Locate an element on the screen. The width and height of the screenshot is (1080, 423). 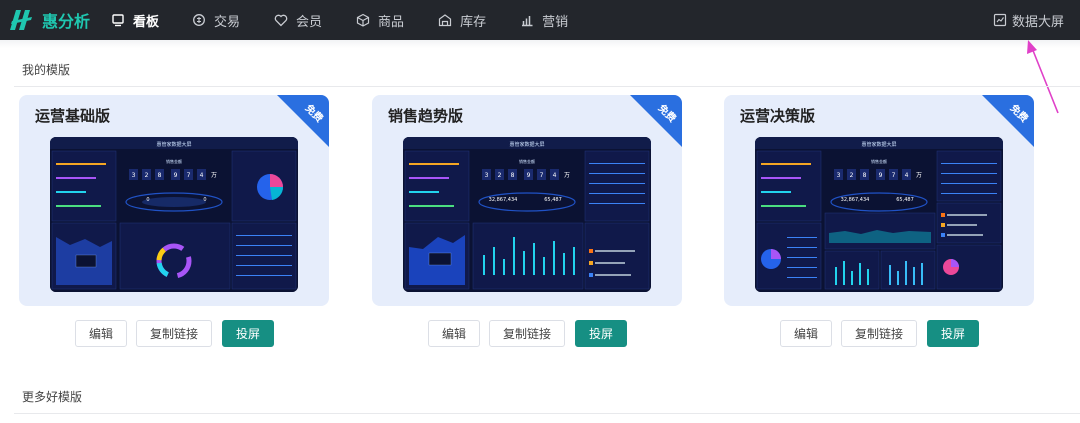
data-screen-link: 数据大屏 is located at coordinates (1028, 20).